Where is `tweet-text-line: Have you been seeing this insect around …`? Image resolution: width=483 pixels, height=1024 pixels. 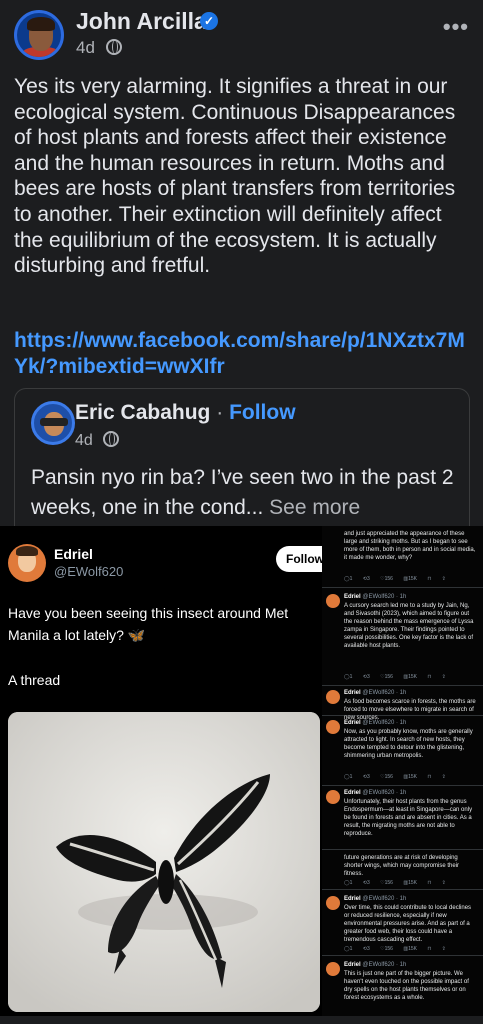
tweet-text-line: Have you been seeing this insect around … is located at coordinates (148, 613).